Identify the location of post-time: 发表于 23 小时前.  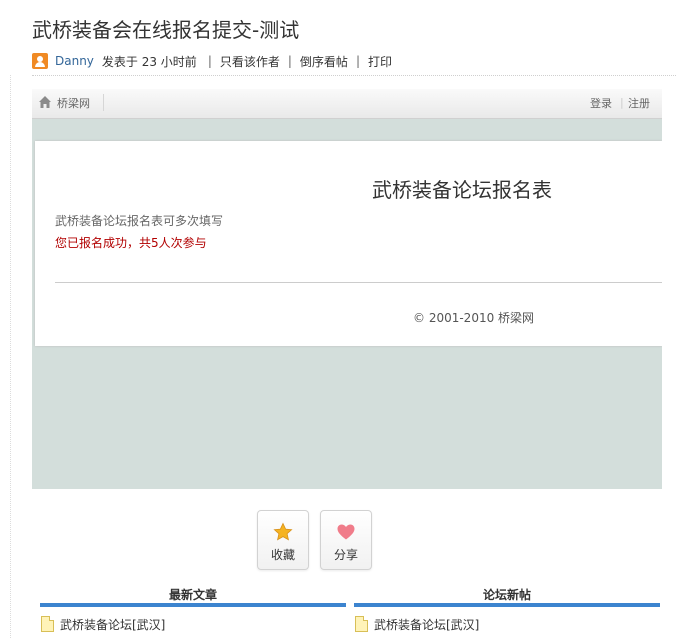
(149, 61).